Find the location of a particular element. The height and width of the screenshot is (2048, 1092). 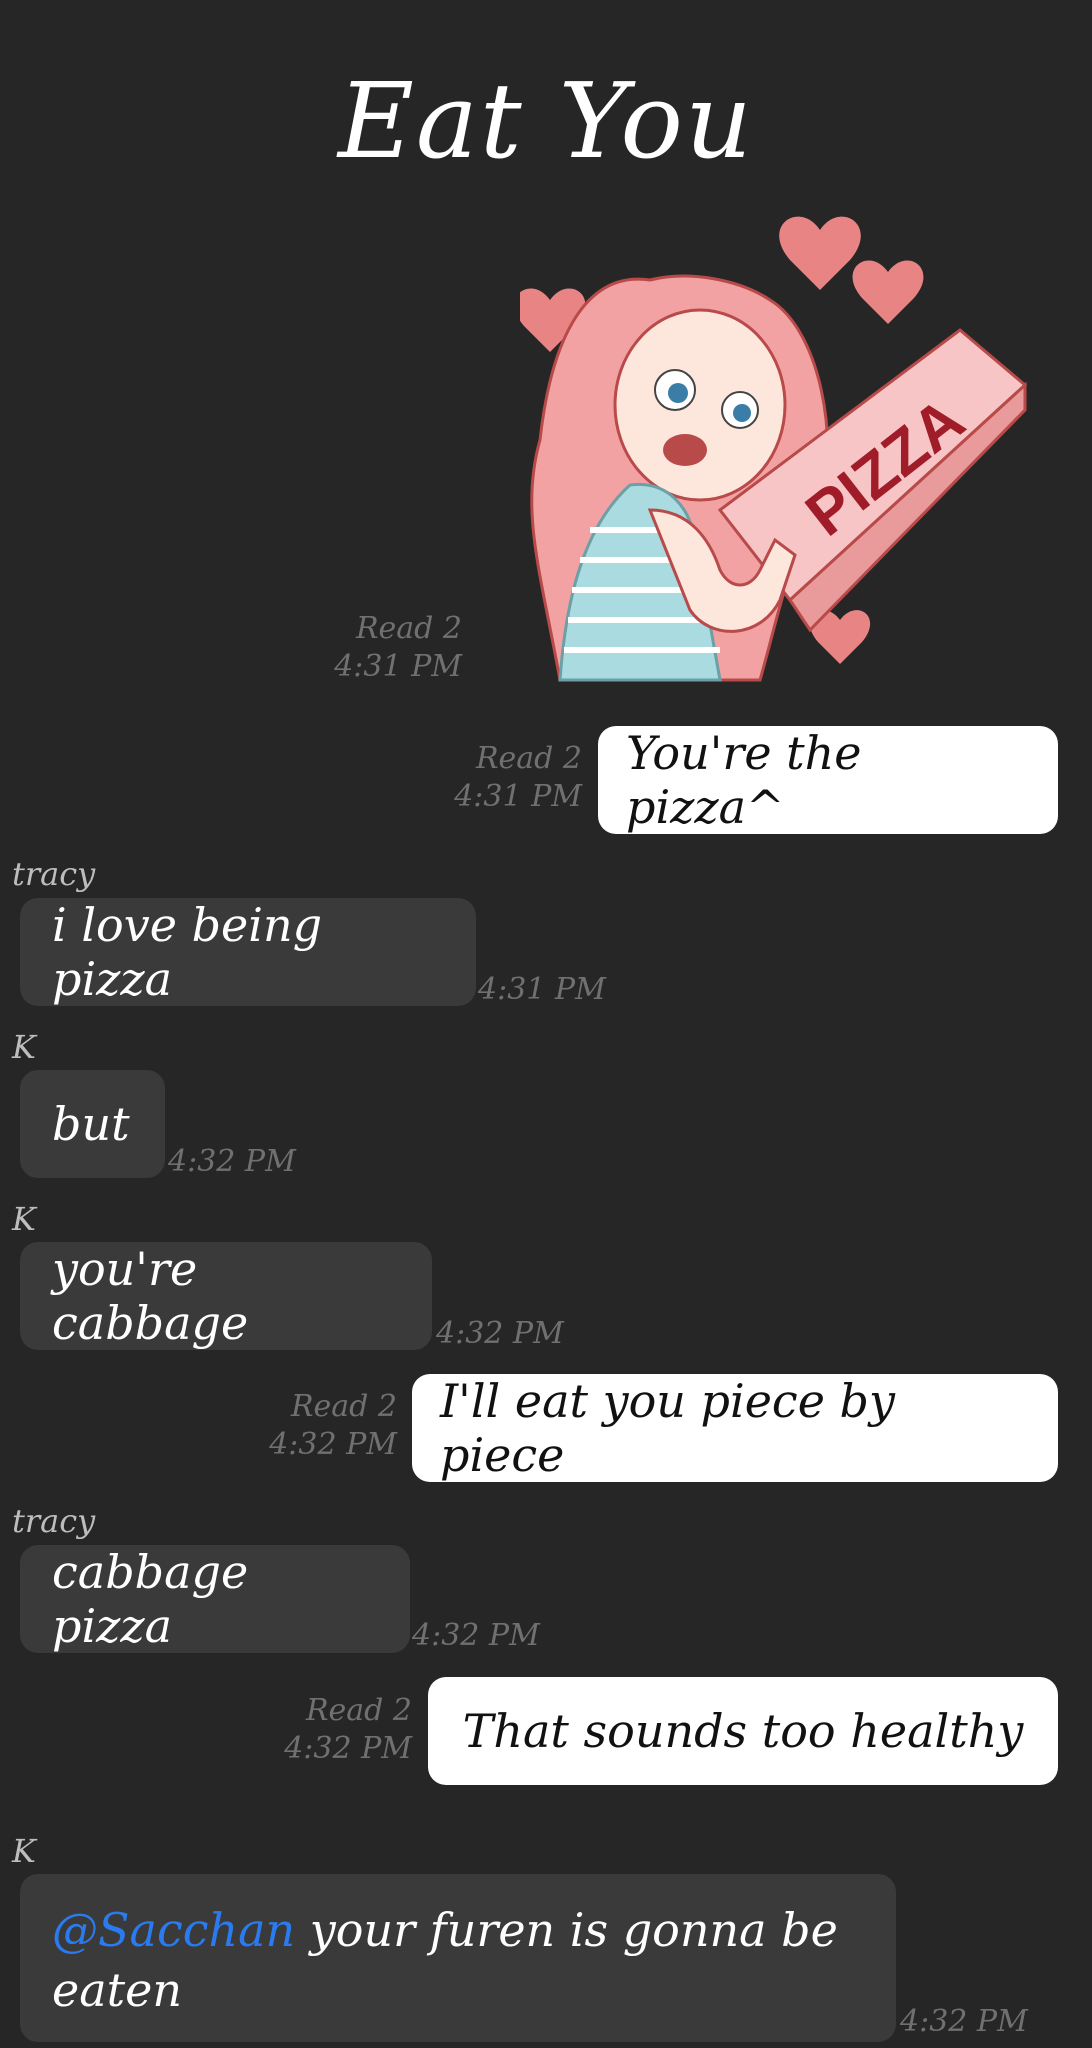

message-text: but is located at coordinates (91, 1124).